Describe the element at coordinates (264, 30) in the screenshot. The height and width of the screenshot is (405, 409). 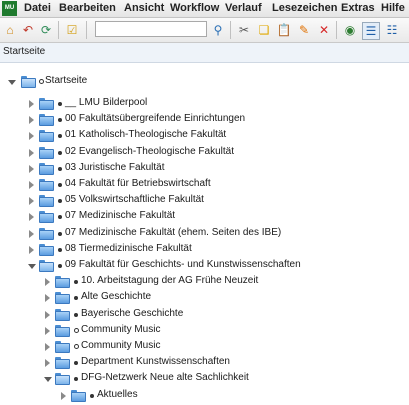
I see `copy-icon: ❏` at that location.